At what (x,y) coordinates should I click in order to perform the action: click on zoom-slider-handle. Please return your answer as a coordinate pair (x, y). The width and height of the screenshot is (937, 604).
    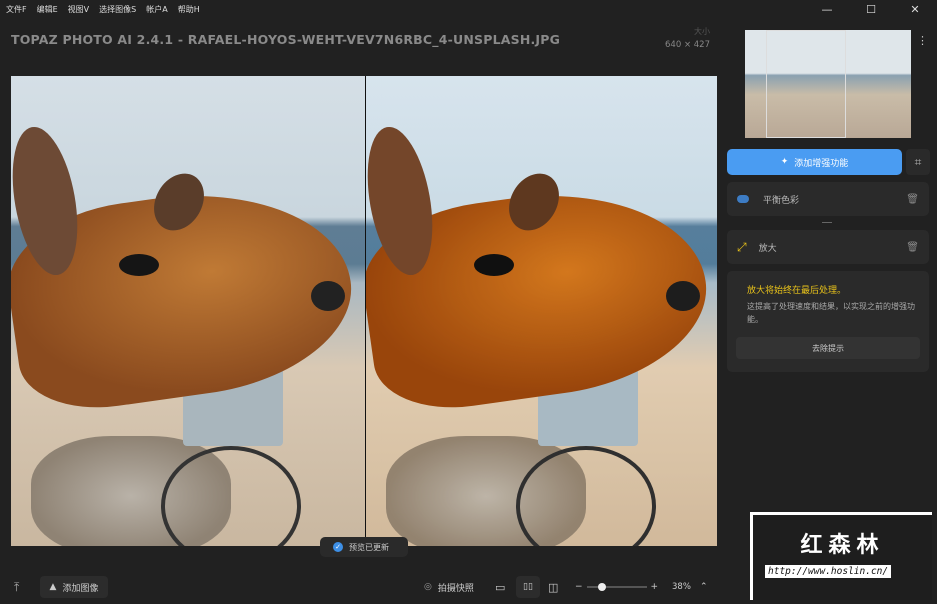
    Looking at the image, I should click on (601, 587).